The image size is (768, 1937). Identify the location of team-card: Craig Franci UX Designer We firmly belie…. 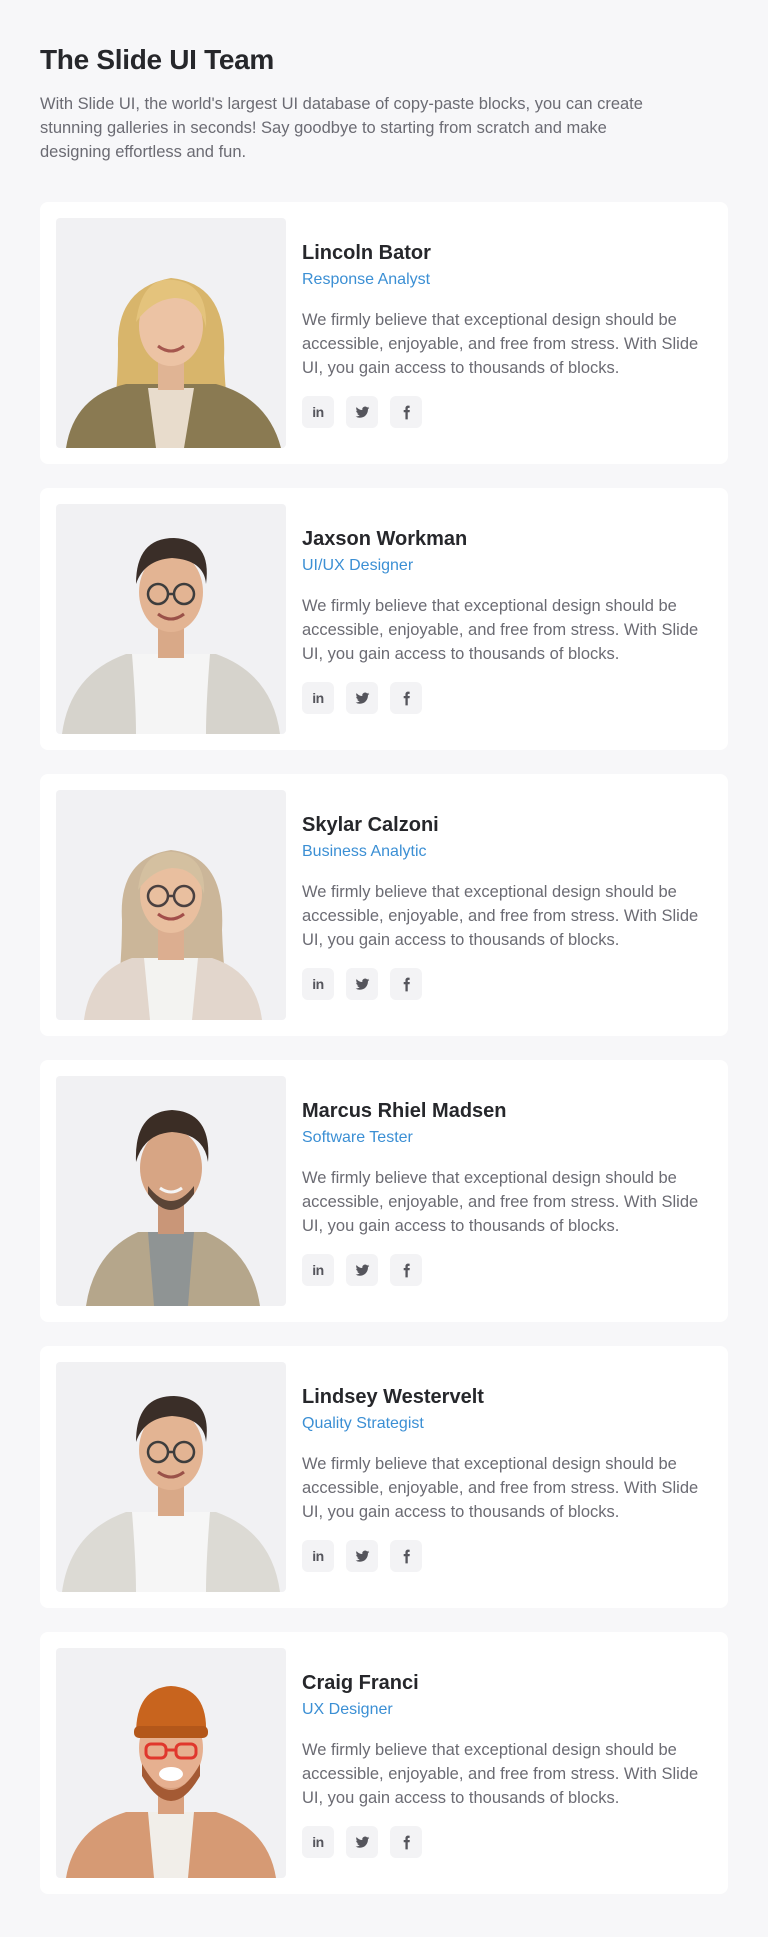
(384, 1763).